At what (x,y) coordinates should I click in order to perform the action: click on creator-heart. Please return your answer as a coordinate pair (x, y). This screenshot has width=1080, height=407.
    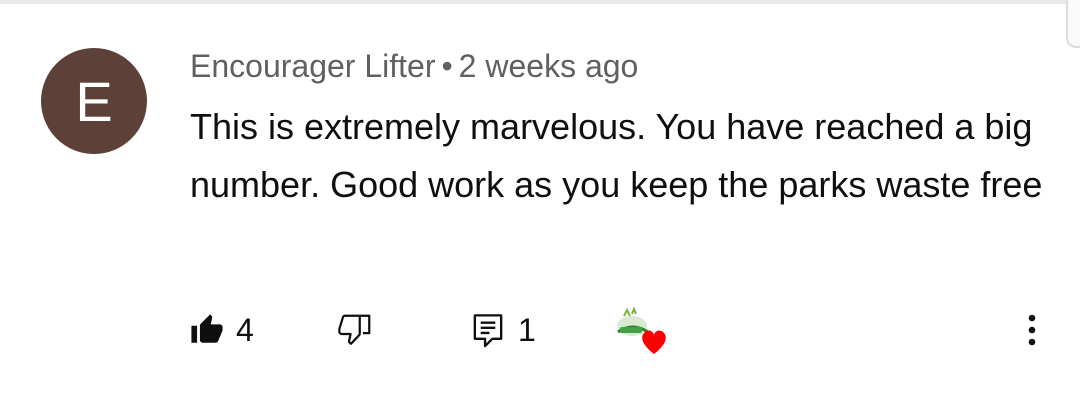
    Looking at the image, I should click on (642, 332).